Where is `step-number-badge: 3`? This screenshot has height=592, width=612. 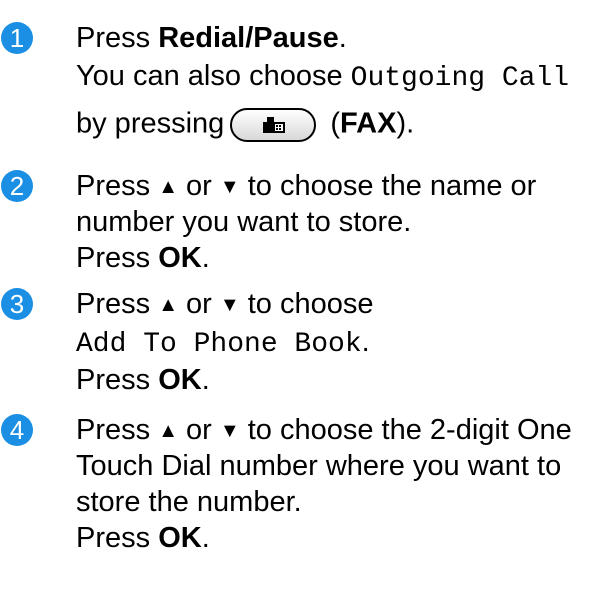 step-number-badge: 3 is located at coordinates (17, 304).